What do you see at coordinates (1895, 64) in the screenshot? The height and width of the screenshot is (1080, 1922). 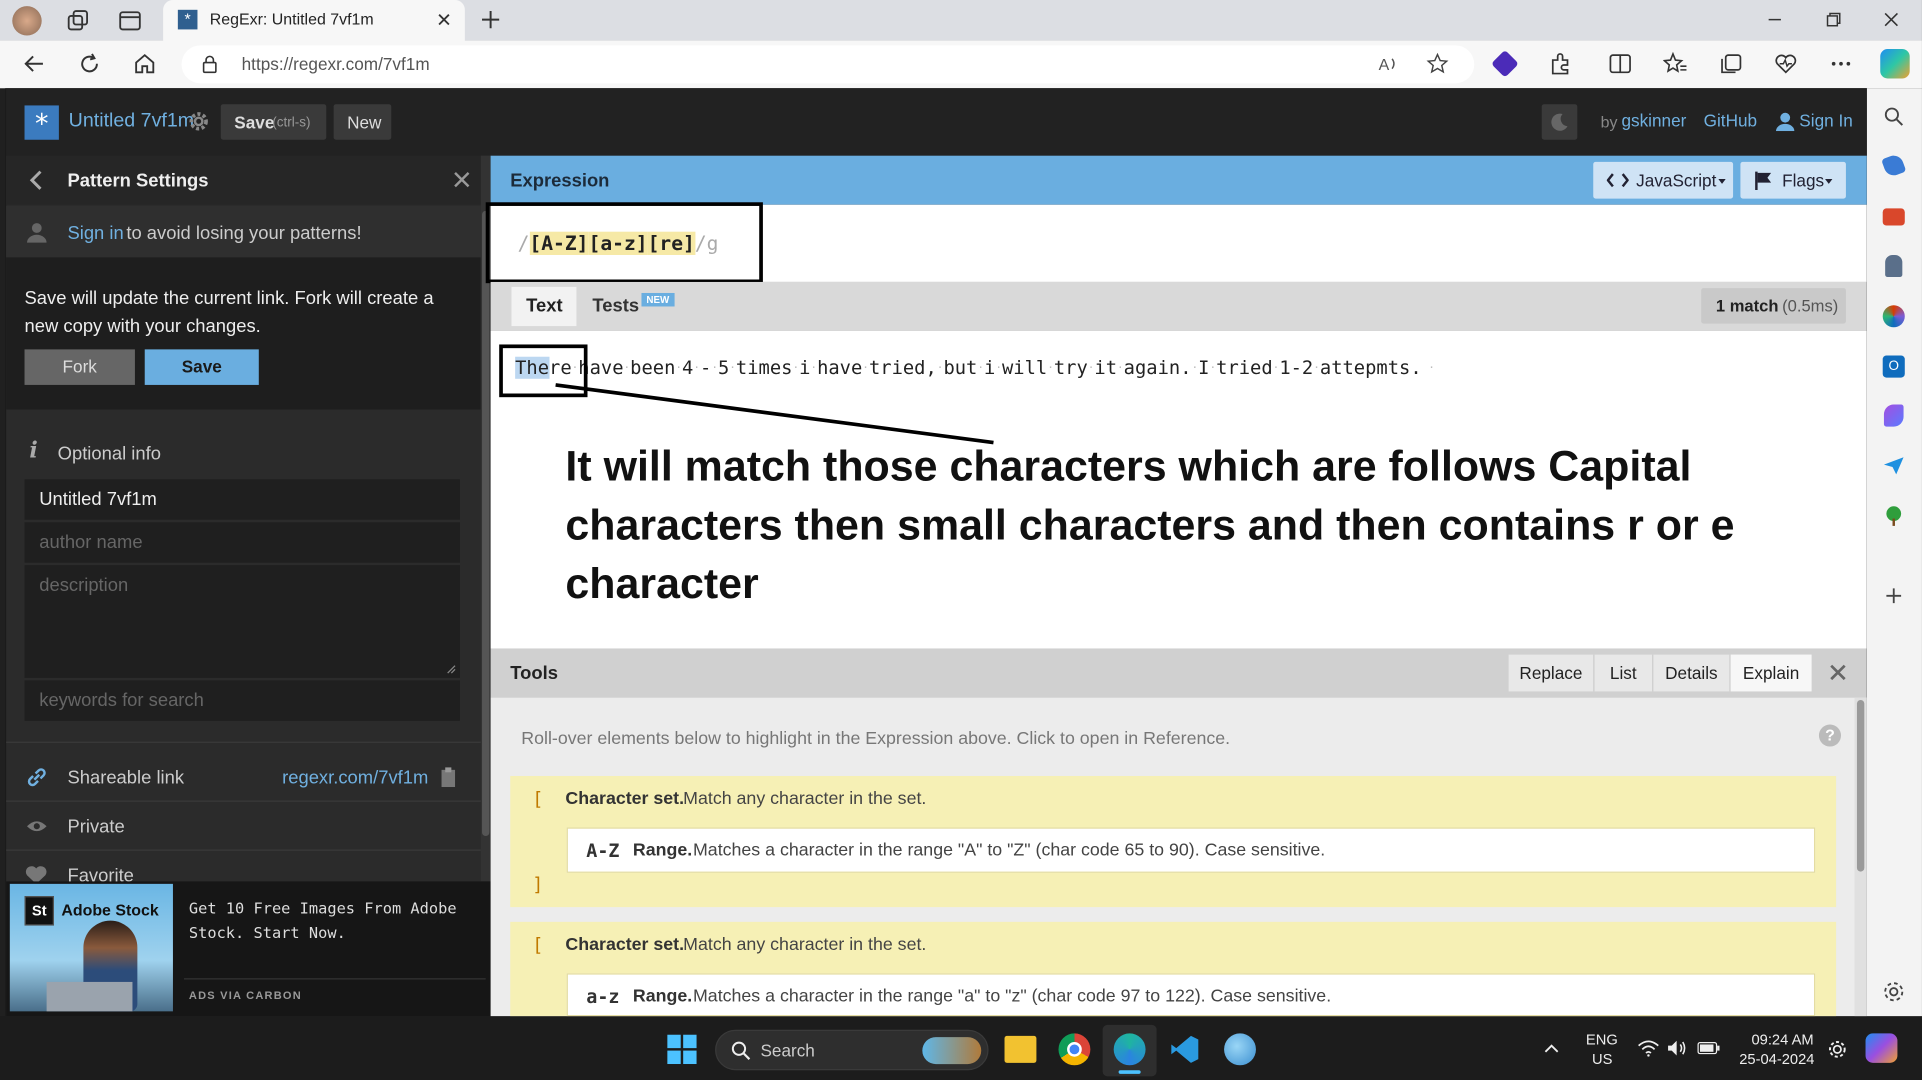 I see `copilot-icon` at bounding box center [1895, 64].